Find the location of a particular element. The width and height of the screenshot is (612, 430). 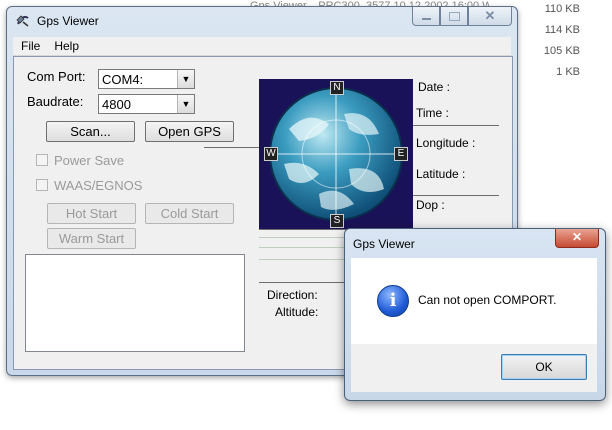

compass-west: W is located at coordinates (271, 154).